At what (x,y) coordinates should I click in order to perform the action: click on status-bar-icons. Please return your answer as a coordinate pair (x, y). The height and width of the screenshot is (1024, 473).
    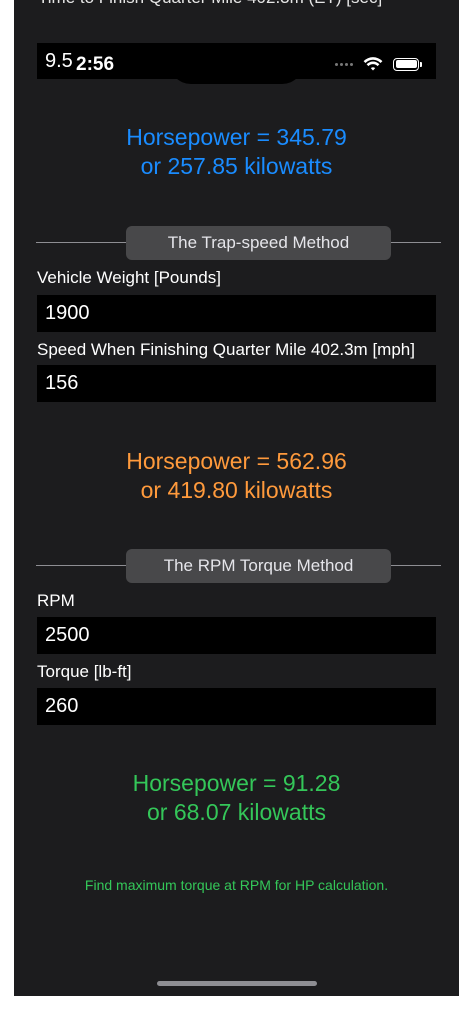
    Looking at the image, I should click on (378, 64).